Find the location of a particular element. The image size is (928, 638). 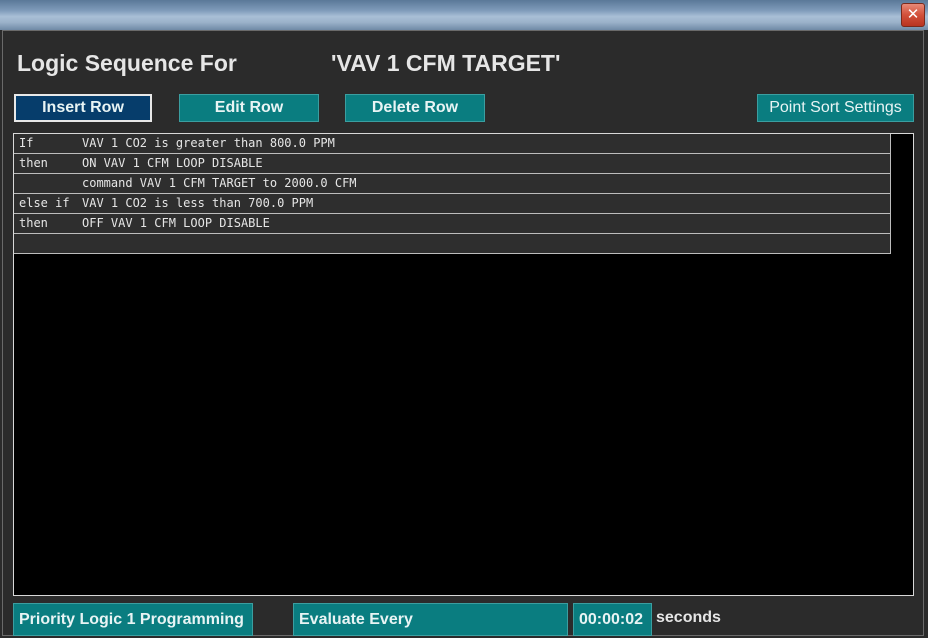

row-keyword: else if is located at coordinates (44, 203).